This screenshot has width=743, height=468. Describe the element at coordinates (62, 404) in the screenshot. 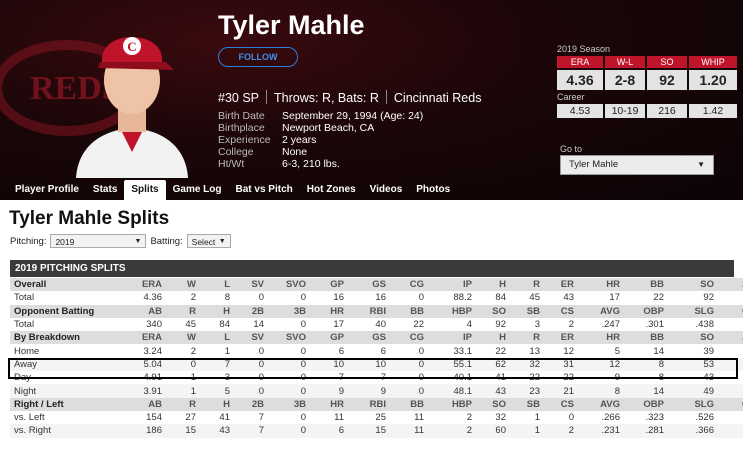

I see `section-title: Right / Left` at that location.